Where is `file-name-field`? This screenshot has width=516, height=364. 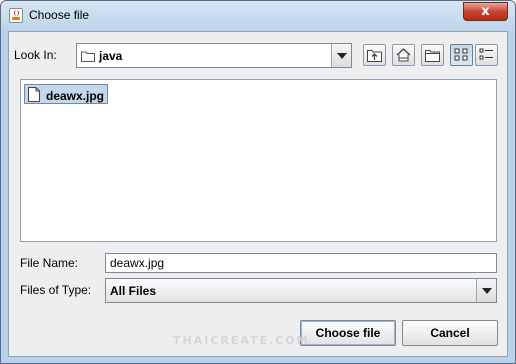
file-name-field is located at coordinates (301, 263).